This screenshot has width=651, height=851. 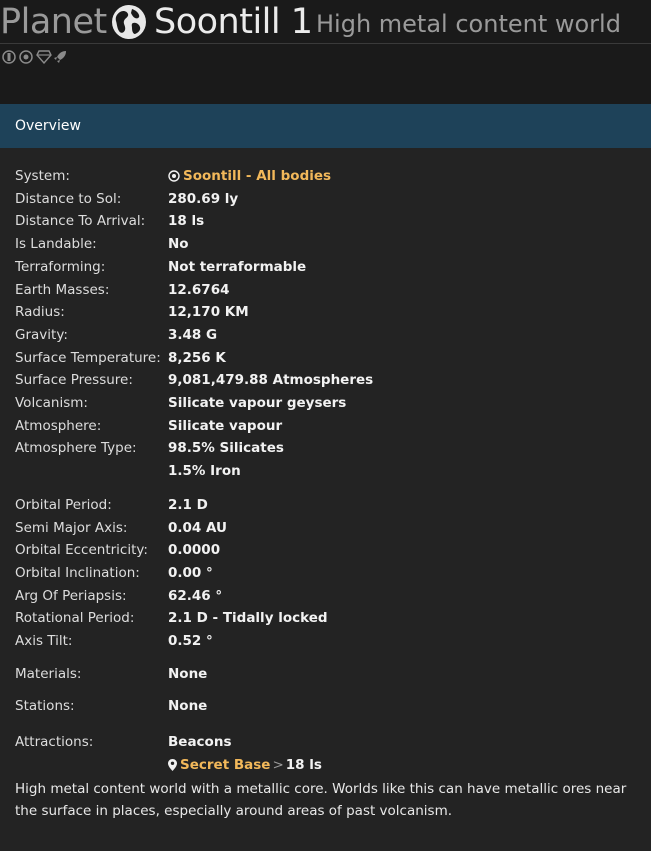 What do you see at coordinates (237, 266) in the screenshot?
I see `row-value: Not terraformable` at bounding box center [237, 266].